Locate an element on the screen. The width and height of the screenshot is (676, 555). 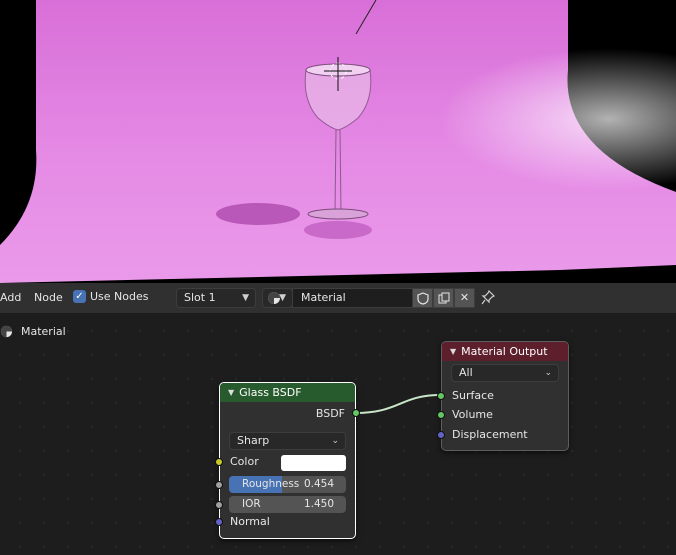
target-dropdown: All ⌄ is located at coordinates (505, 373).